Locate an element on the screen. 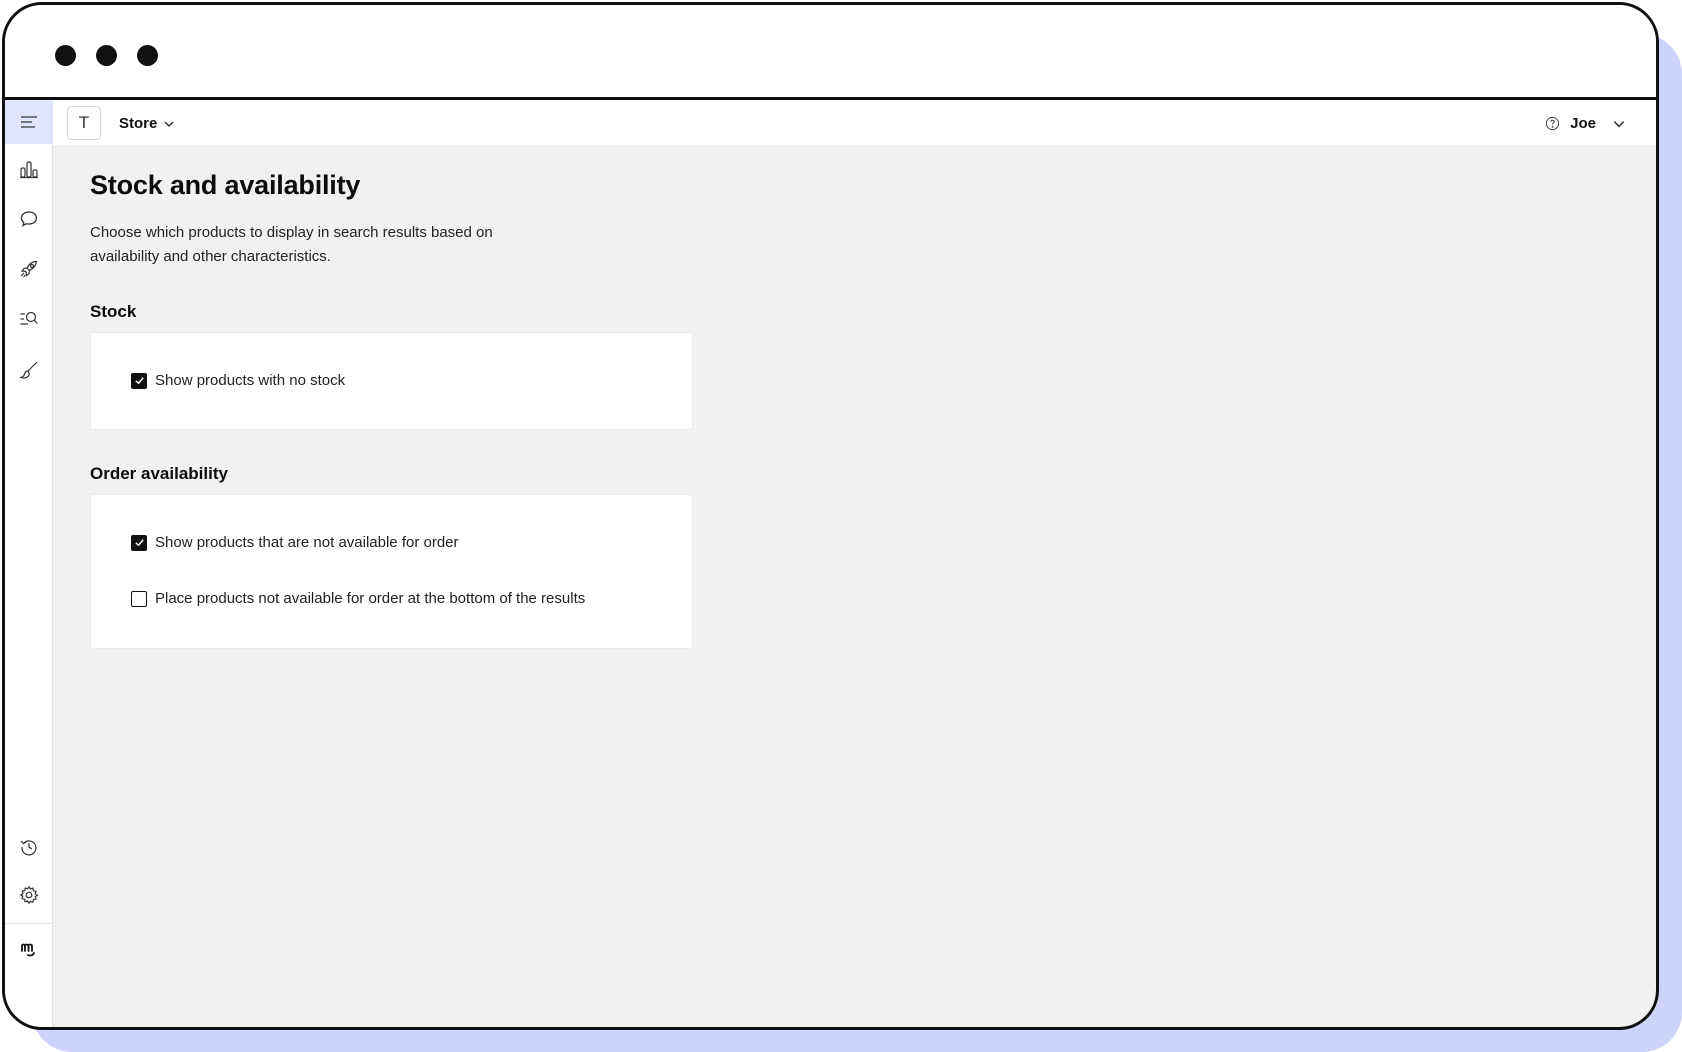  show-unavailable-checkbox is located at coordinates (139, 542).